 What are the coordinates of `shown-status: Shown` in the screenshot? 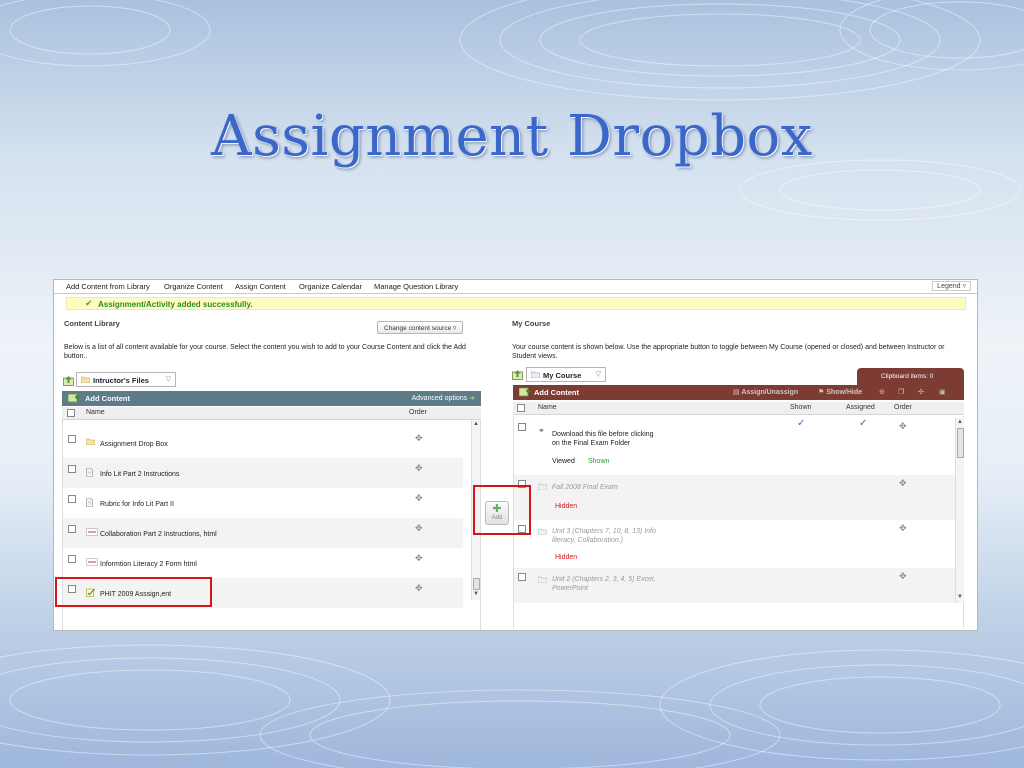 It's located at (599, 461).